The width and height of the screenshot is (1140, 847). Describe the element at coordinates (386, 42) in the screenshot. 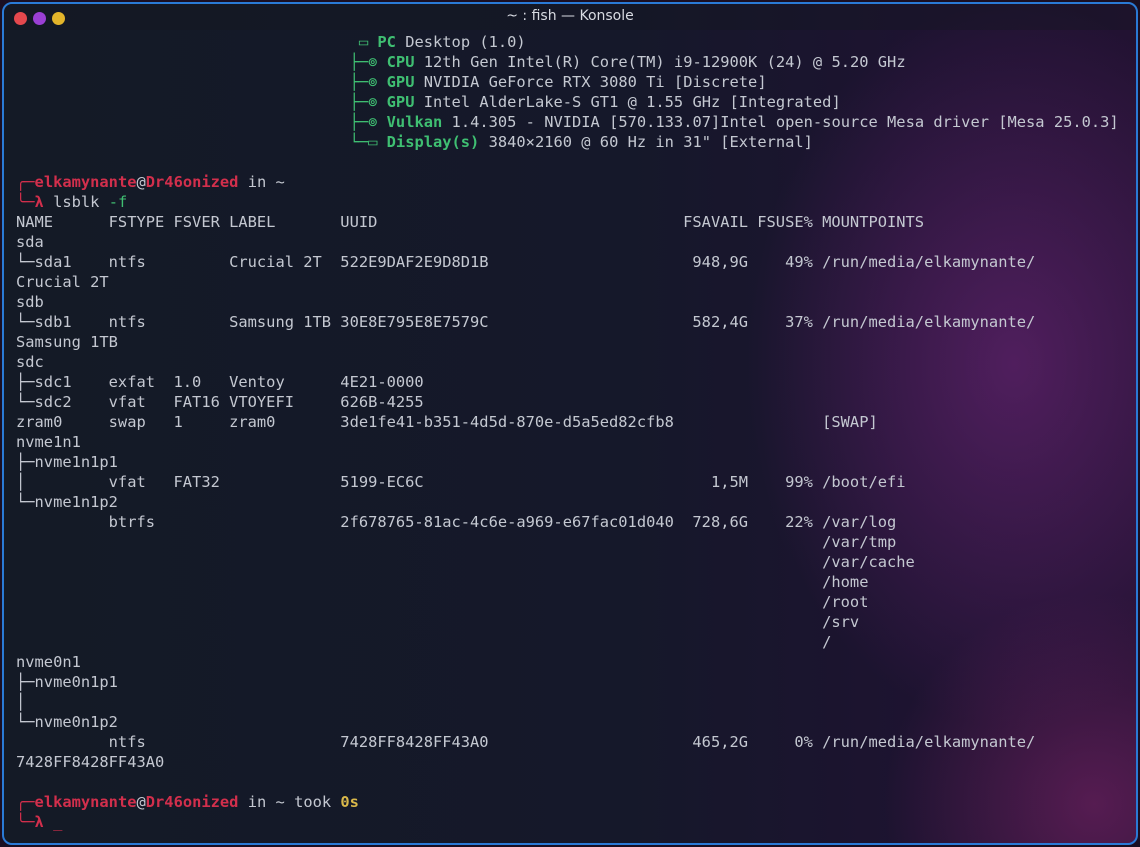

I see `fastfetch-label: PC` at that location.